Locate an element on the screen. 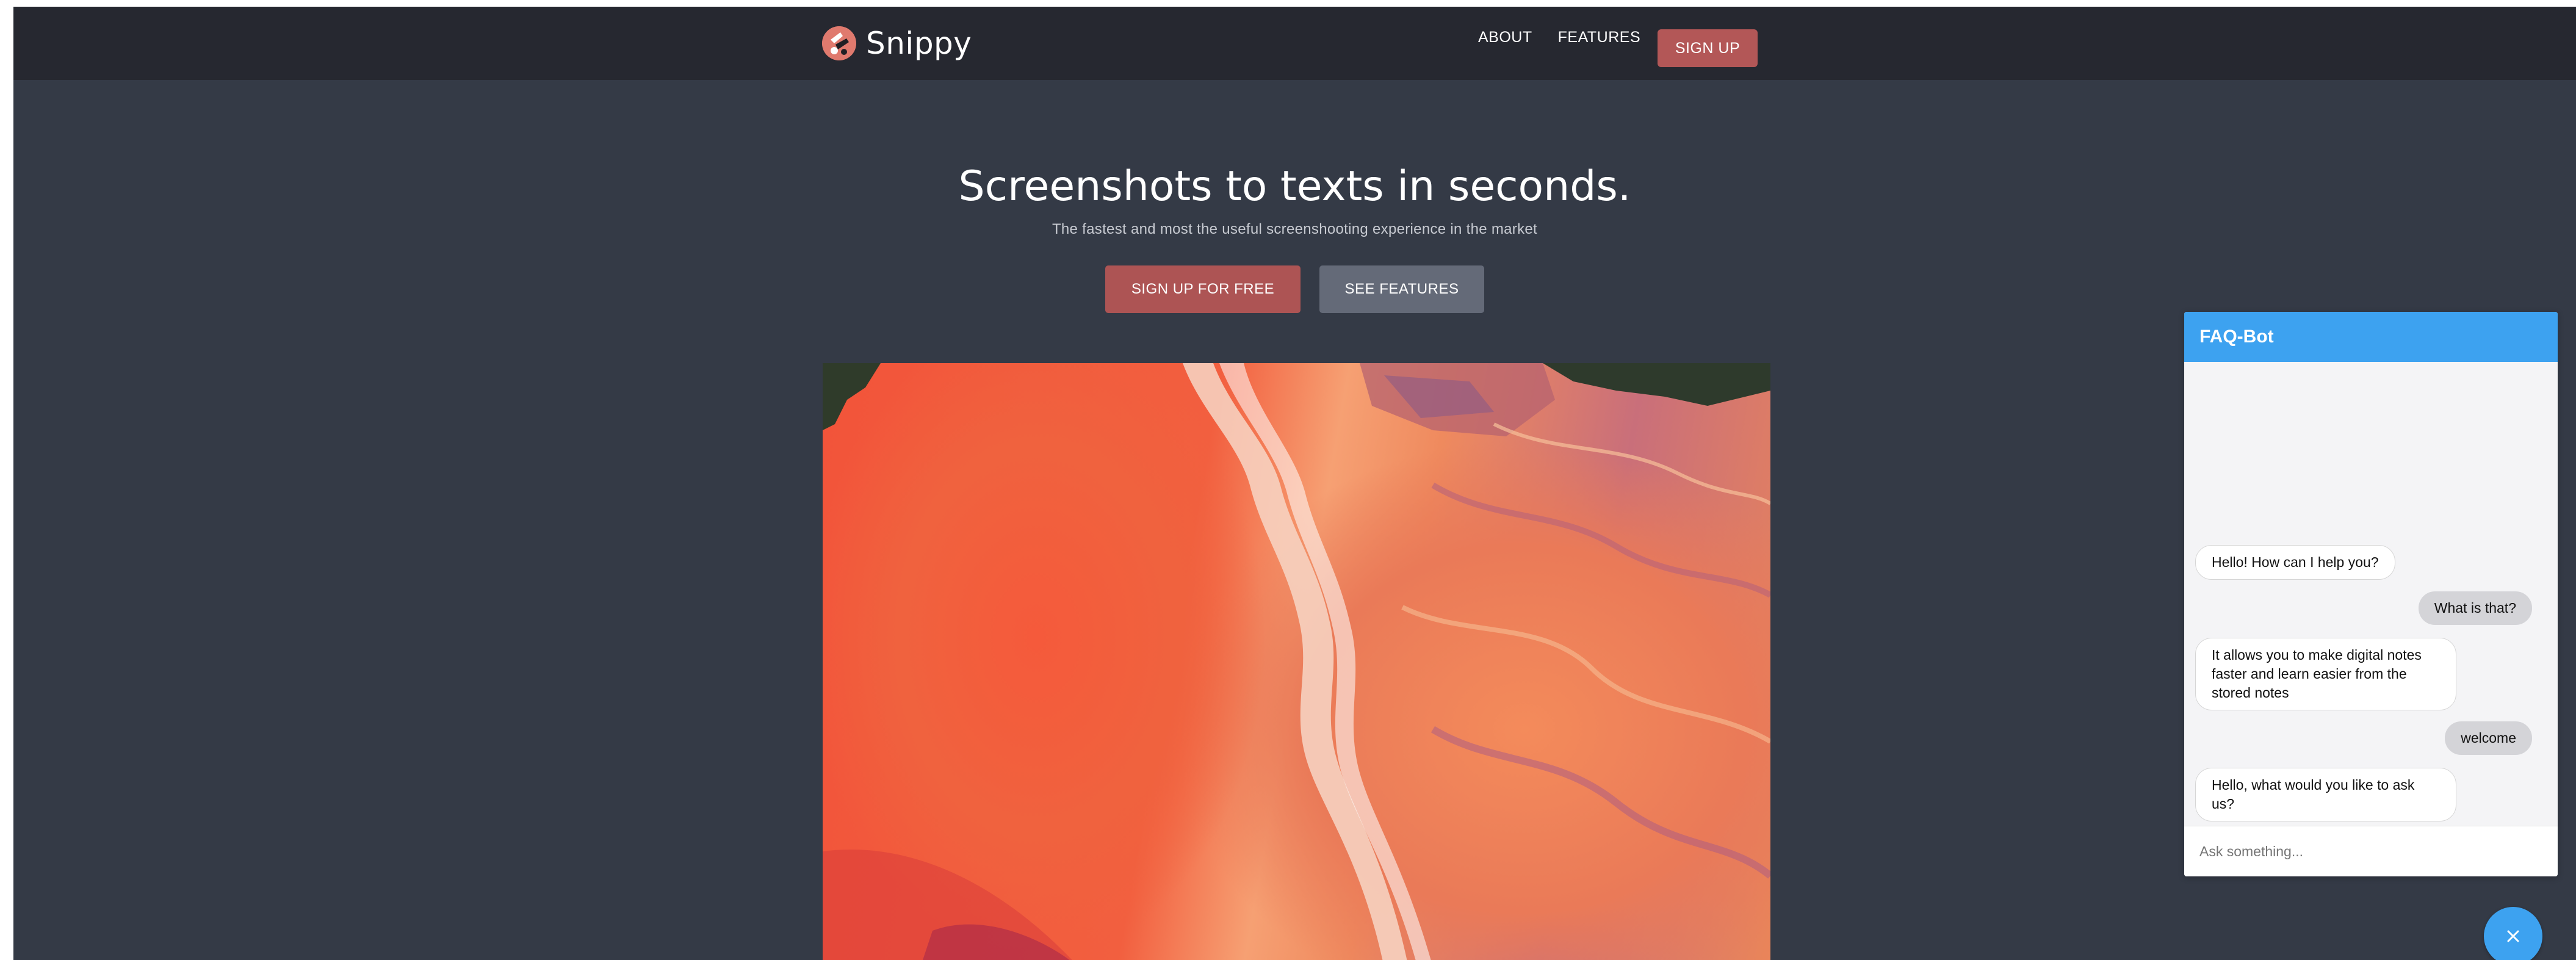  brand: Snippy is located at coordinates (897, 43).